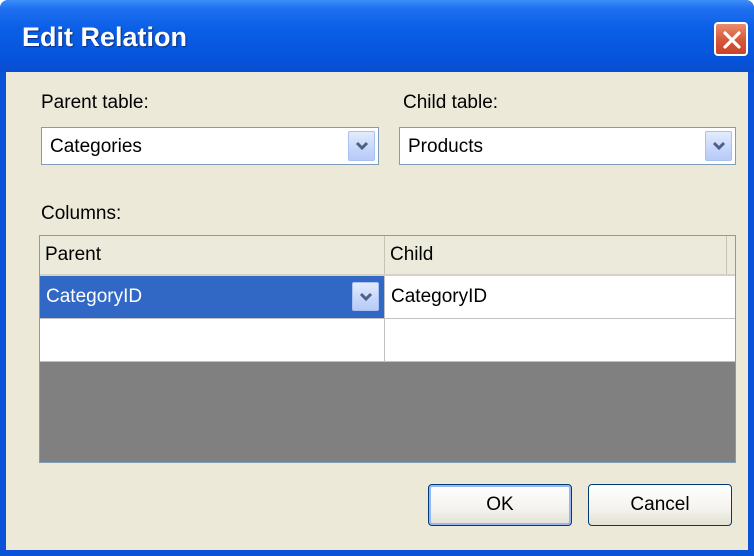  I want to click on parent-table-dropdown-button, so click(361, 146).